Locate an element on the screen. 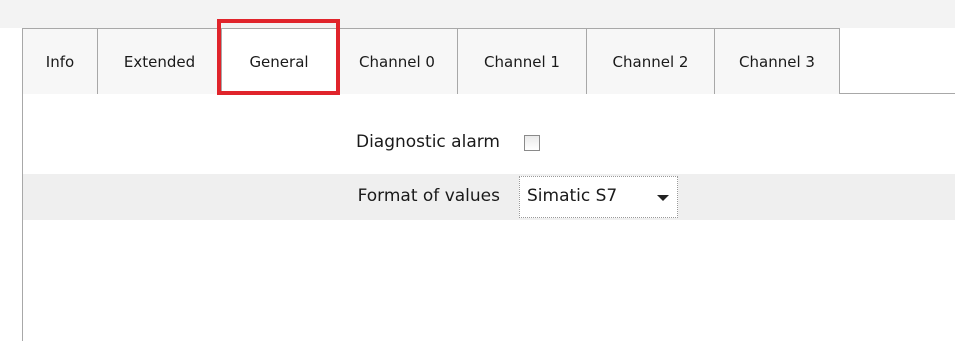 This screenshot has width=955, height=341. tab-channel-1: Channel 1 is located at coordinates (522, 61).